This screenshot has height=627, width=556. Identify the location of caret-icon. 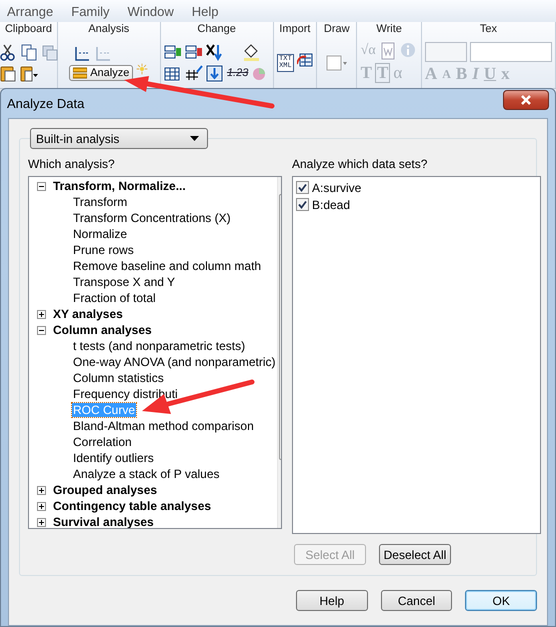
(194, 138).